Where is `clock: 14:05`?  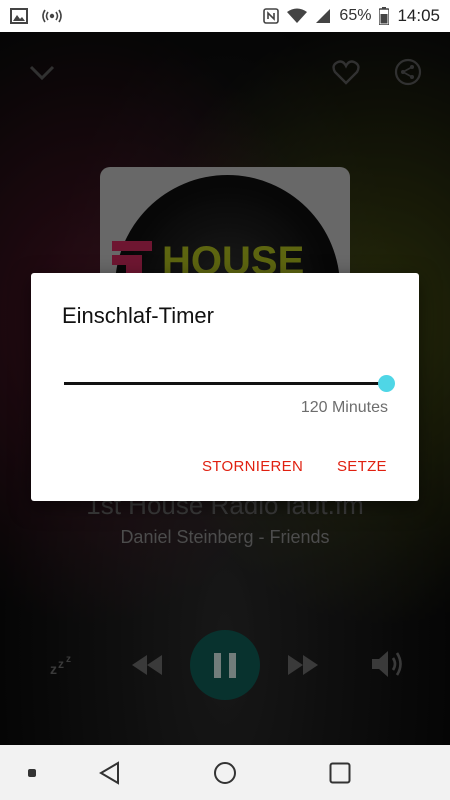 clock: 14:05 is located at coordinates (418, 15).